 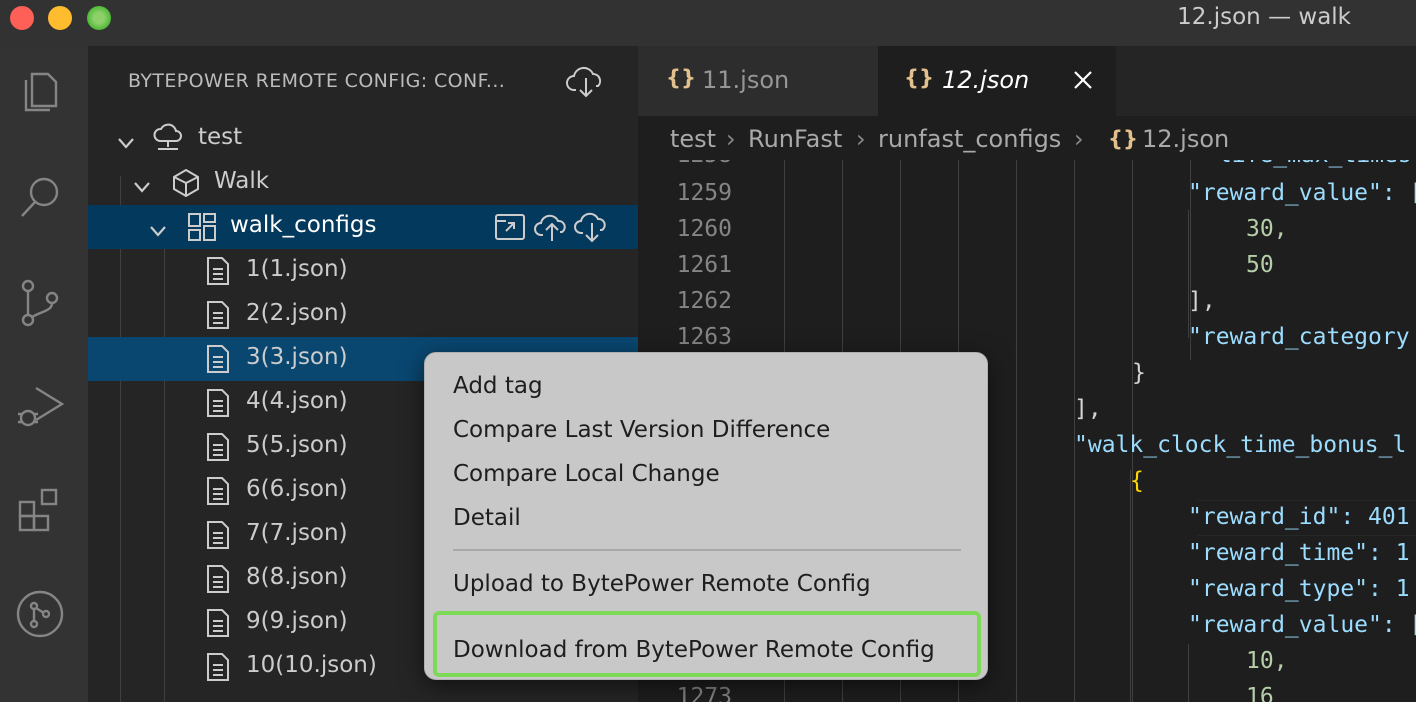 I want to click on tree-item-label: 3(3.json), so click(x=297, y=357).